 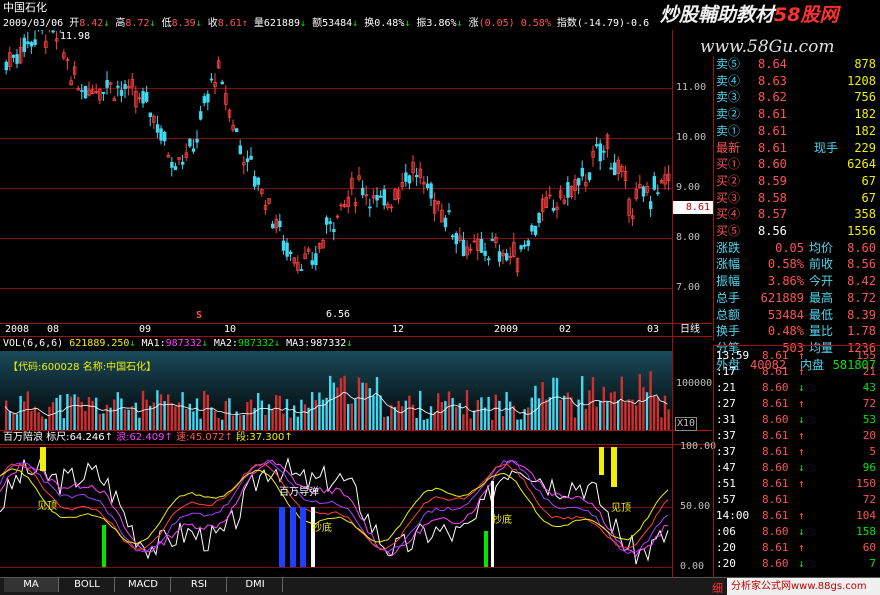 What do you see at coordinates (255, 585) in the screenshot?
I see `tab-dmi: DMI` at bounding box center [255, 585].